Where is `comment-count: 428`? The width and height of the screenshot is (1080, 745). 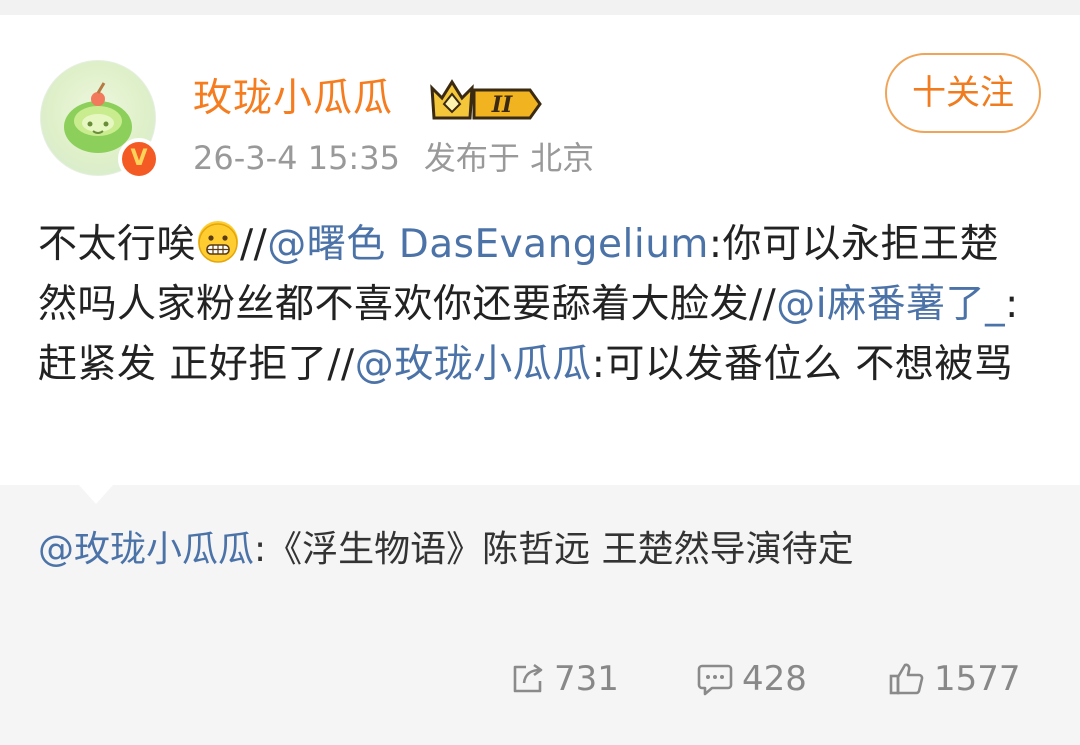 comment-count: 428 is located at coordinates (774, 679).